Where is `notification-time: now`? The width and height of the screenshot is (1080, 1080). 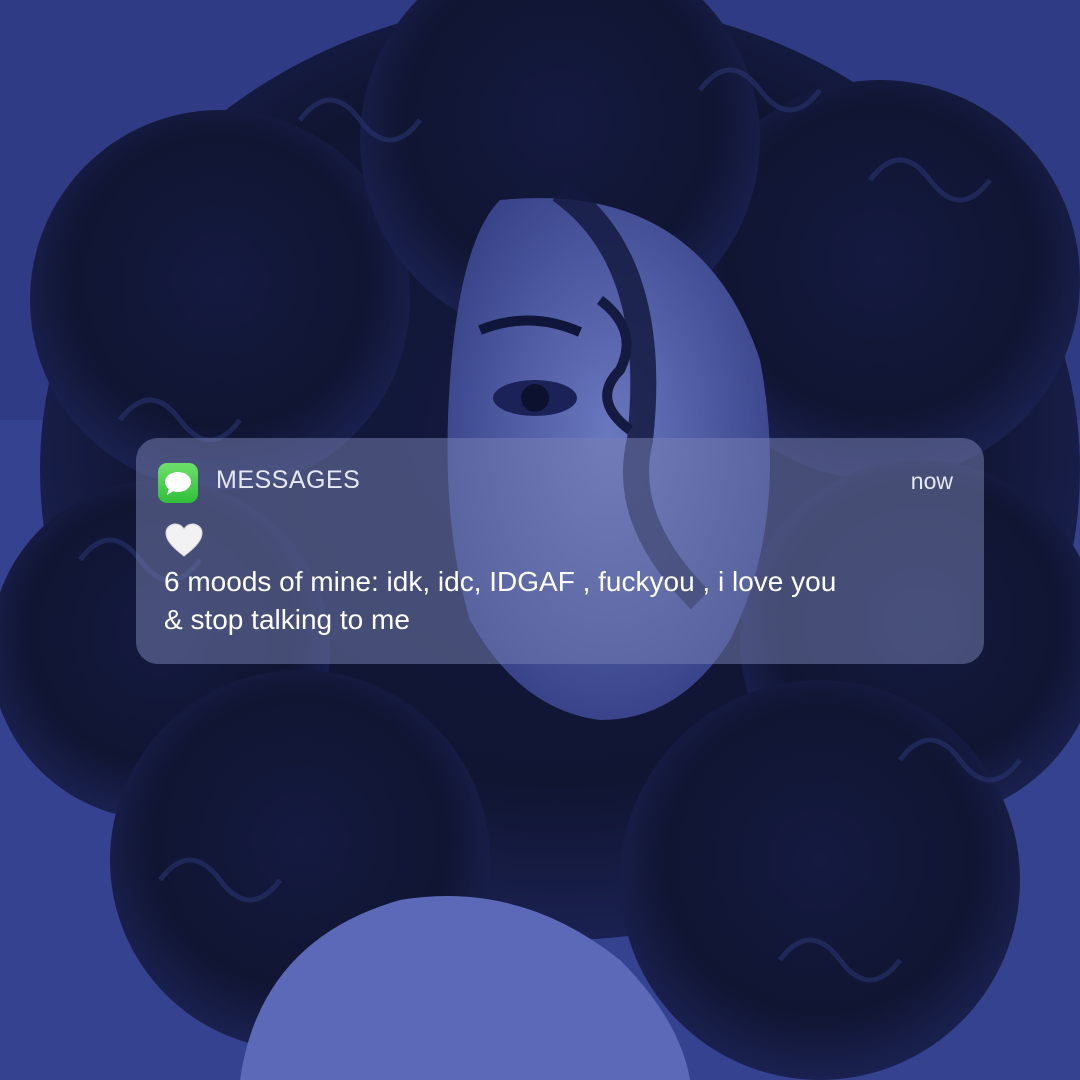 notification-time: now is located at coordinates (931, 481).